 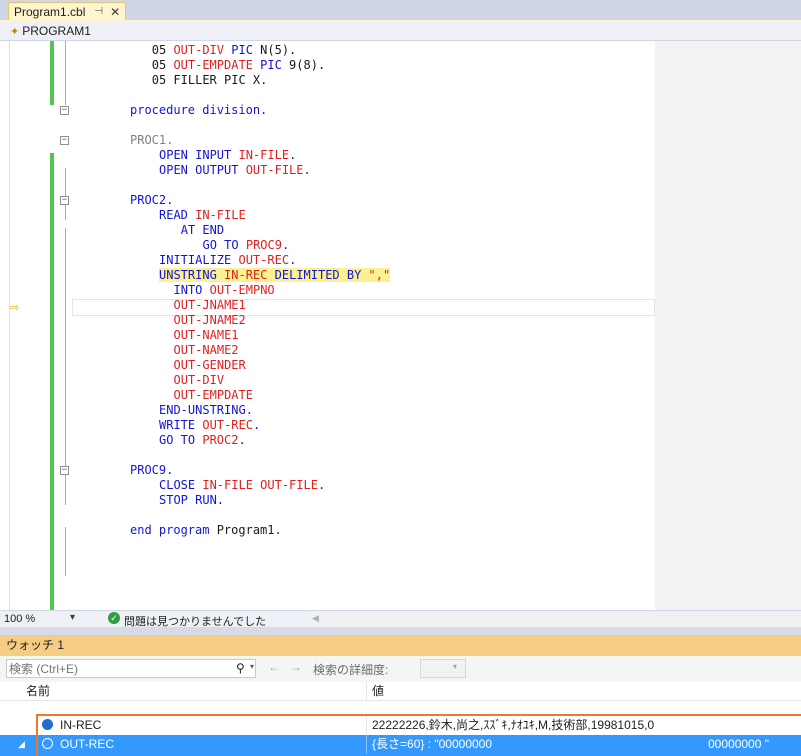 I want to click on tab-title: Program1.cbl, so click(x=50, y=11).